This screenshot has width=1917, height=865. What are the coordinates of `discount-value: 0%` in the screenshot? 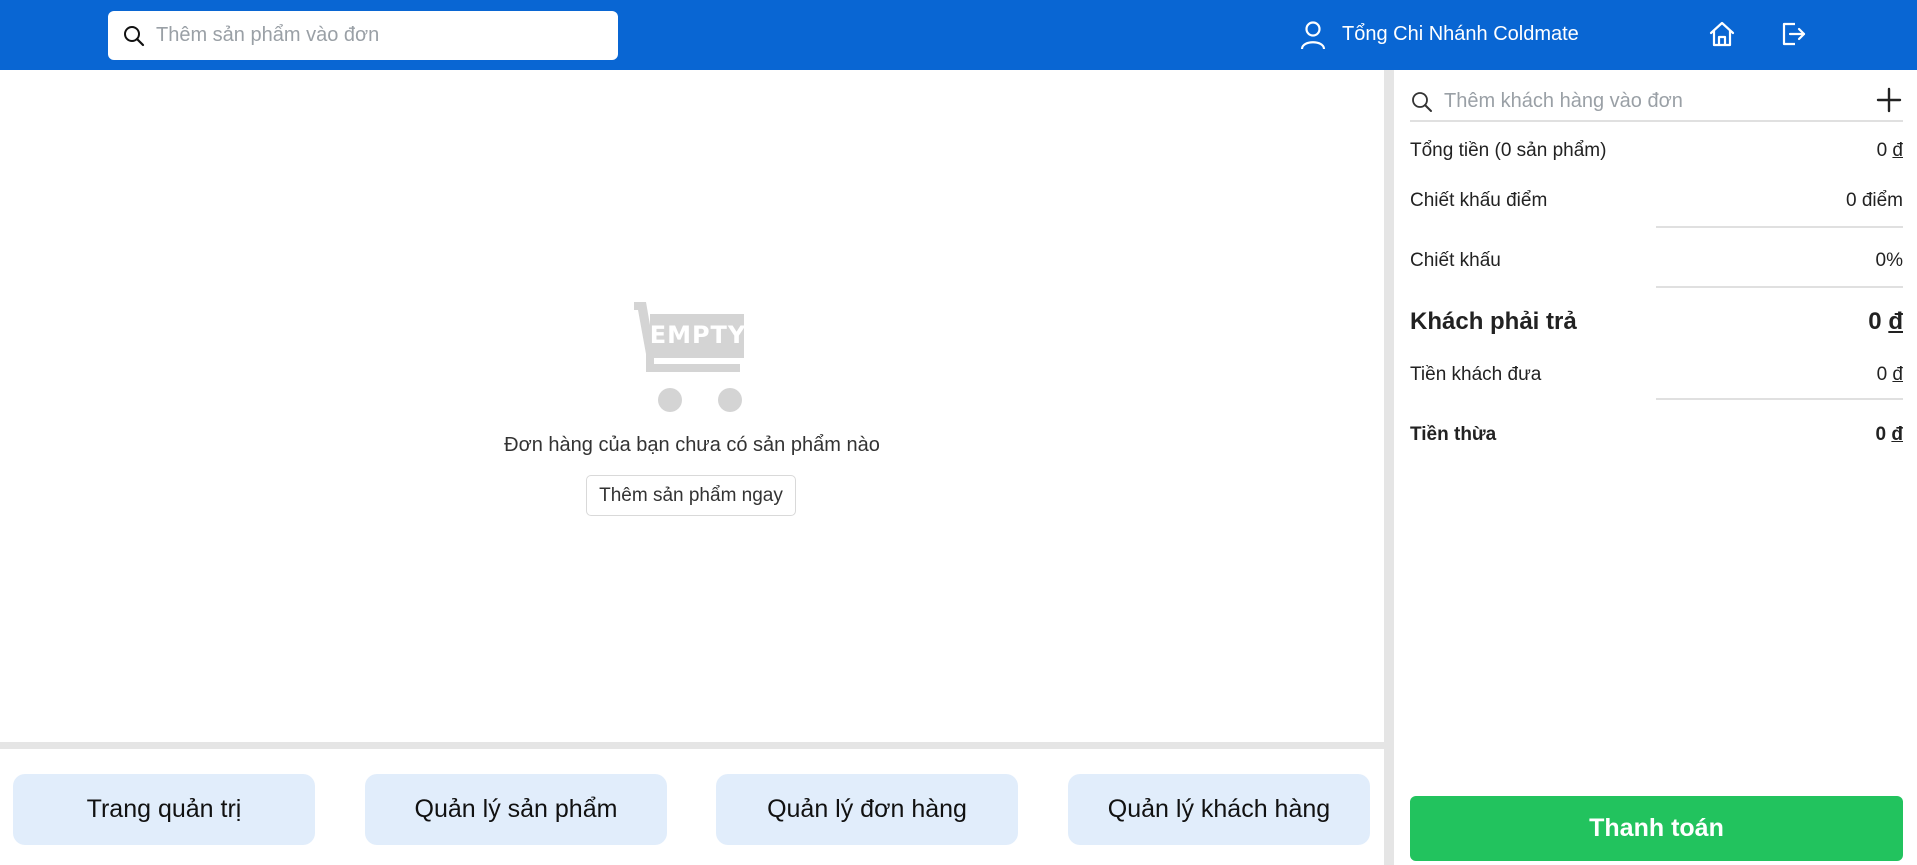 It's located at (1889, 261).